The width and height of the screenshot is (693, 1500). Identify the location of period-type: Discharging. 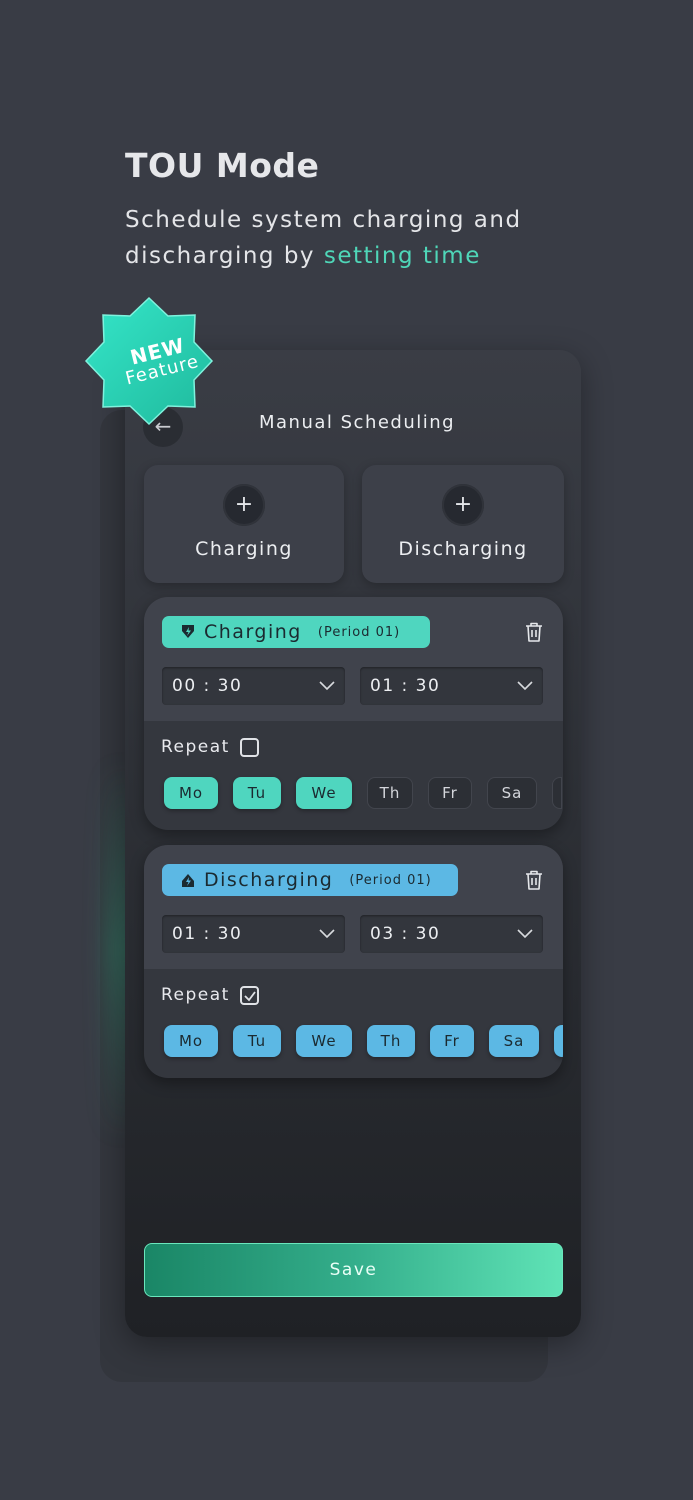
(269, 880).